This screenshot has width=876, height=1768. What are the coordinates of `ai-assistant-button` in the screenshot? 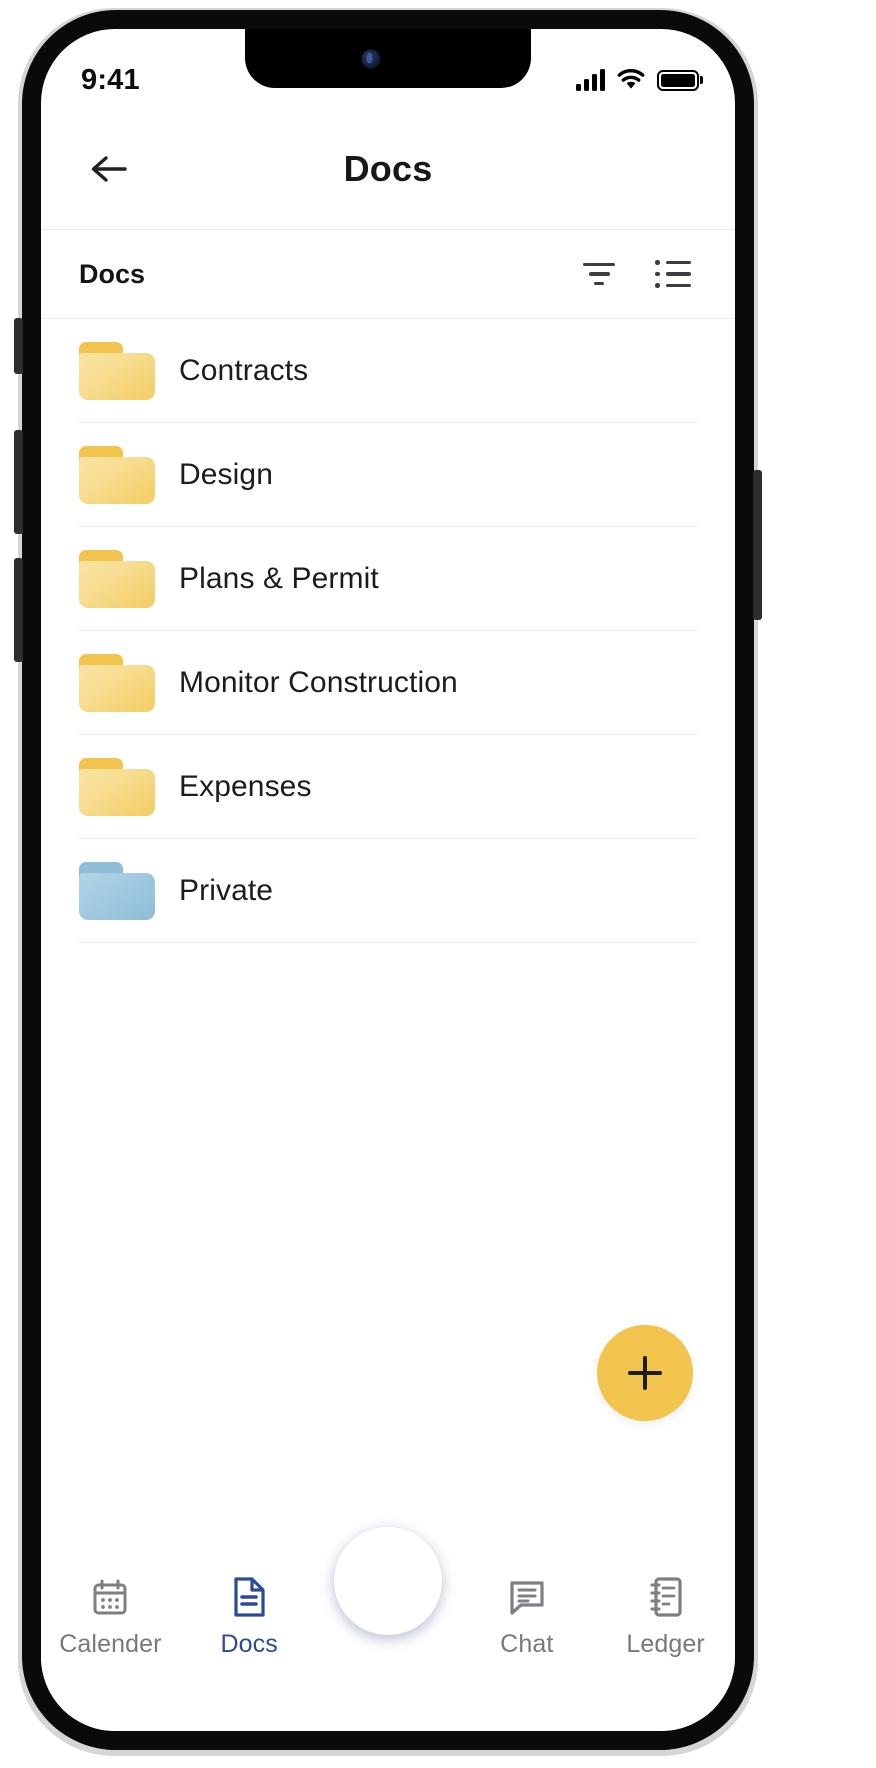 It's located at (388, 1581).